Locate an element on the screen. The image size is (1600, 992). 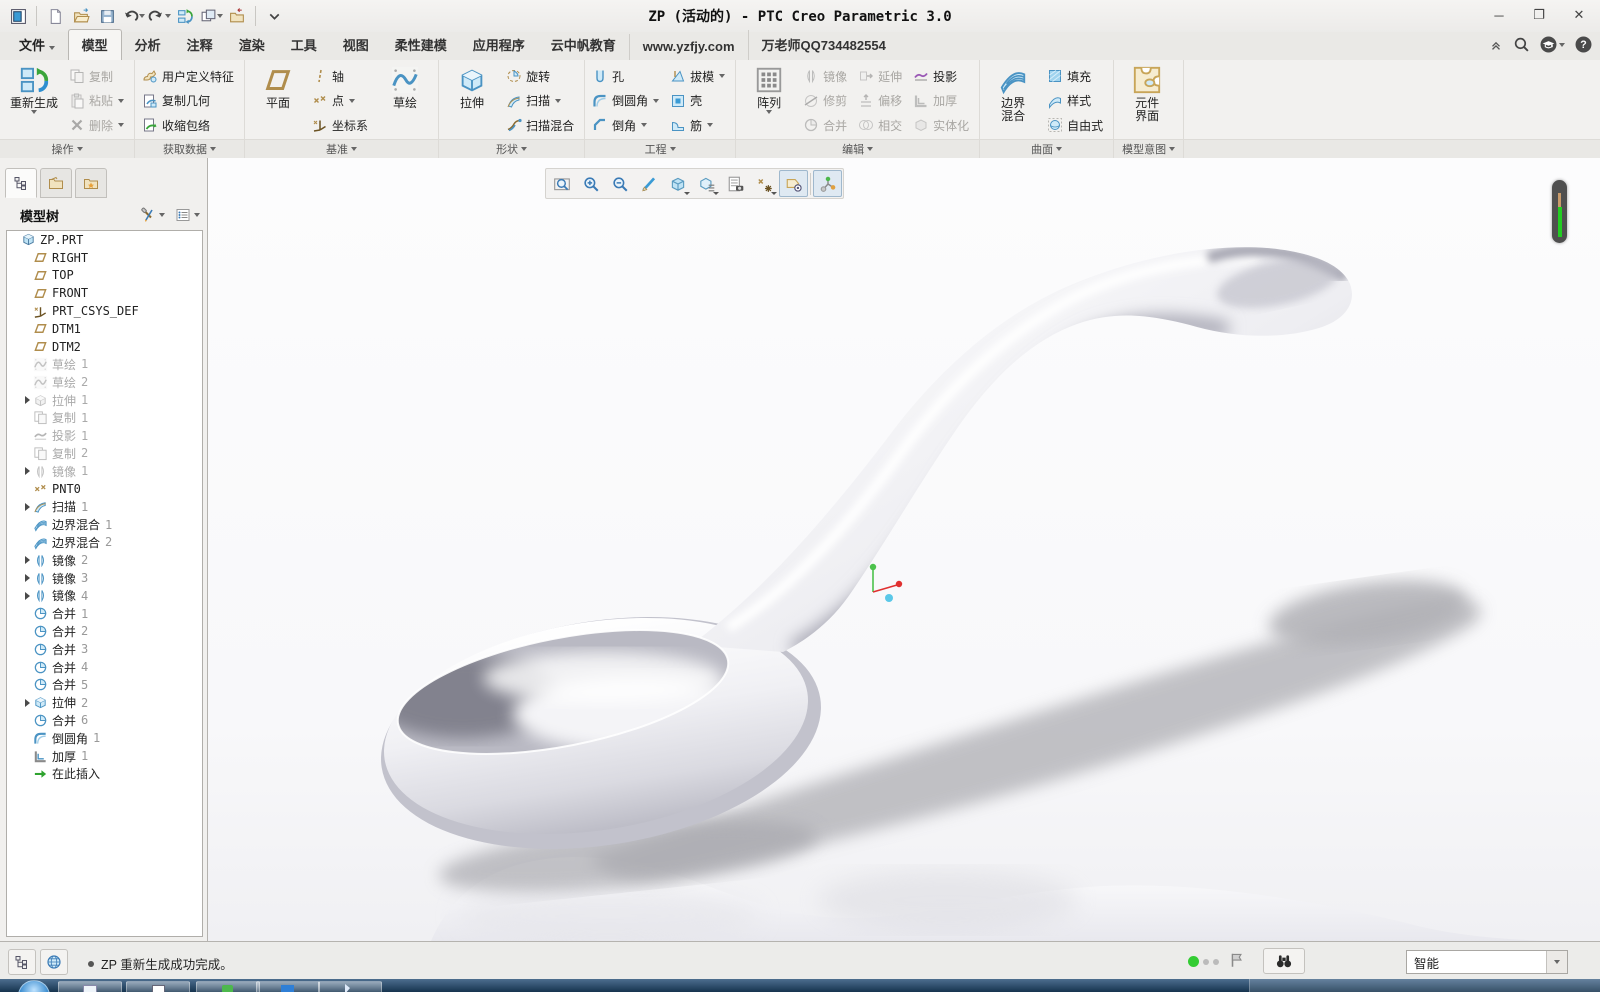
ribbon-button-hole: 孔 is located at coordinates (627, 76).